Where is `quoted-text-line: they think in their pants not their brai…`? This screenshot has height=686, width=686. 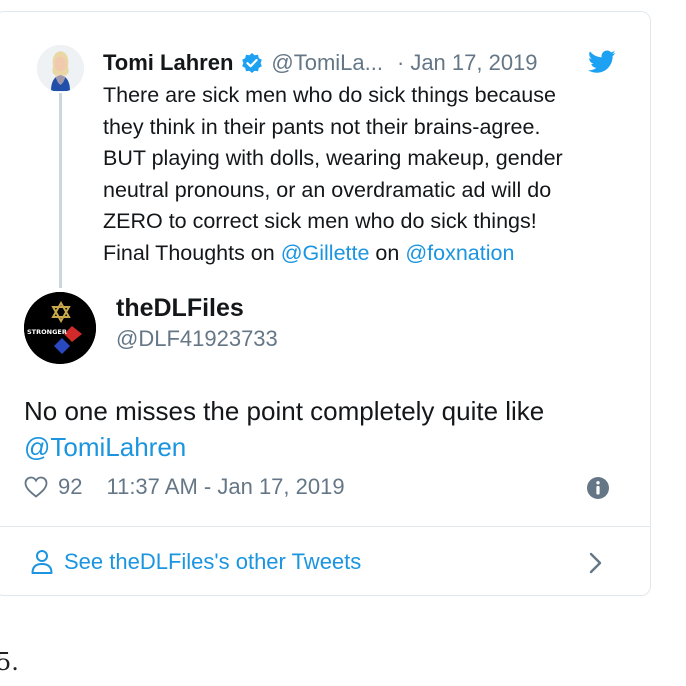
quoted-text-line: they think in their pants not their brai… is located at coordinates (322, 126).